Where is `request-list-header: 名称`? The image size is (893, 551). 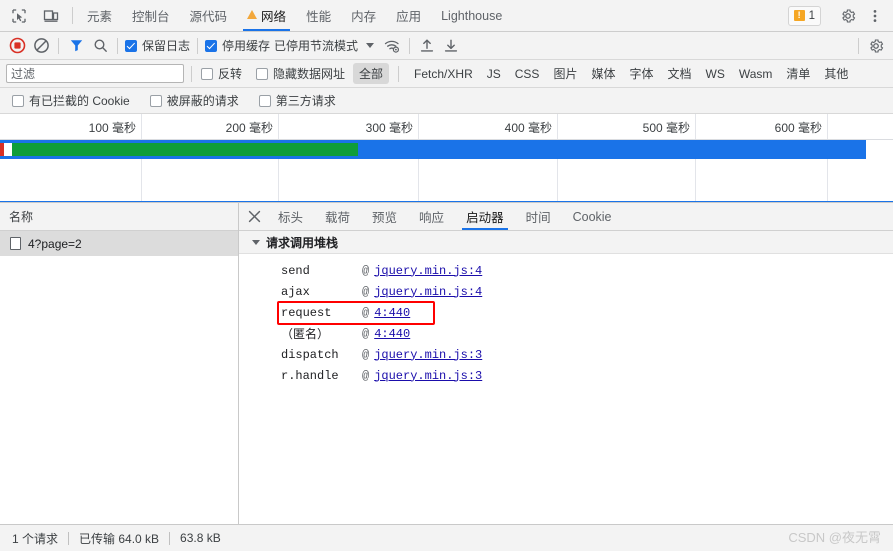
request-list-header: 名称 is located at coordinates (119, 217).